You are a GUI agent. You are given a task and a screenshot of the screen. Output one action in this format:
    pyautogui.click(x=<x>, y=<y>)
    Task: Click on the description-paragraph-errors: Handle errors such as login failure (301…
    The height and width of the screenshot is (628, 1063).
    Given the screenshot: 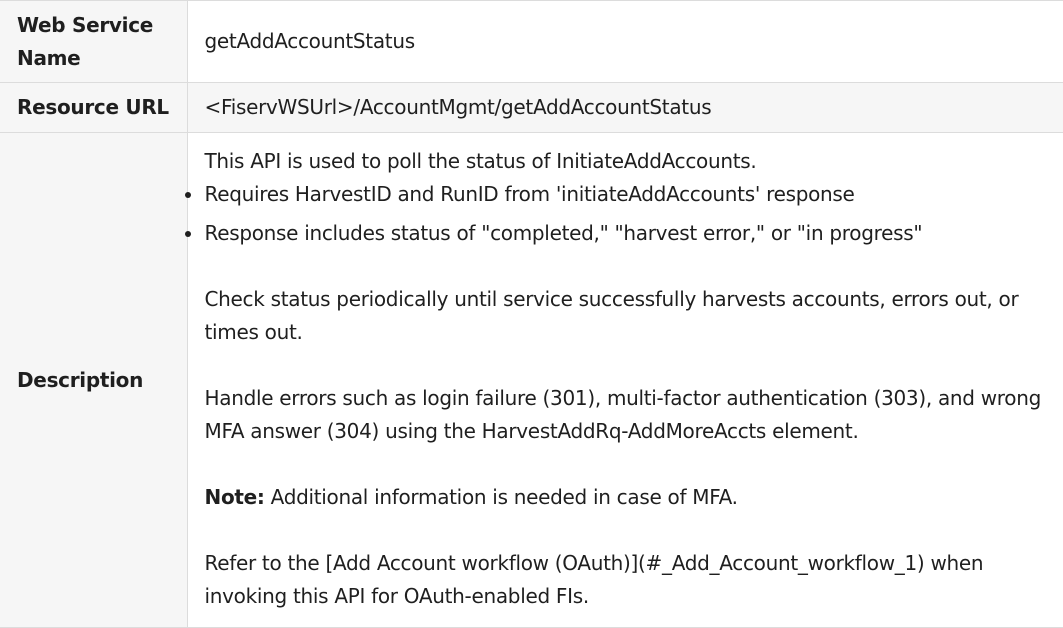 What is the action you would take?
    pyautogui.click(x=623, y=414)
    